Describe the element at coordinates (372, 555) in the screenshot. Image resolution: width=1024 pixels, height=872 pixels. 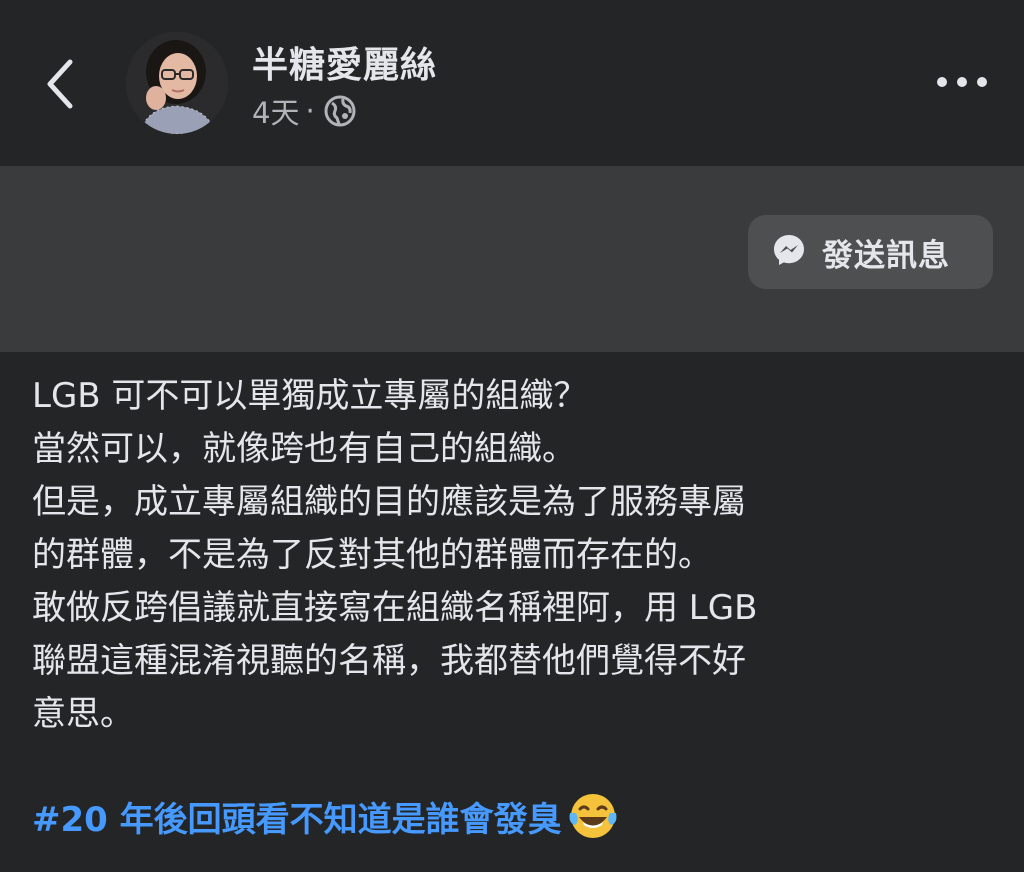
I see `post-line: 的群體，不是為了反對其他的群體而存在的。` at that location.